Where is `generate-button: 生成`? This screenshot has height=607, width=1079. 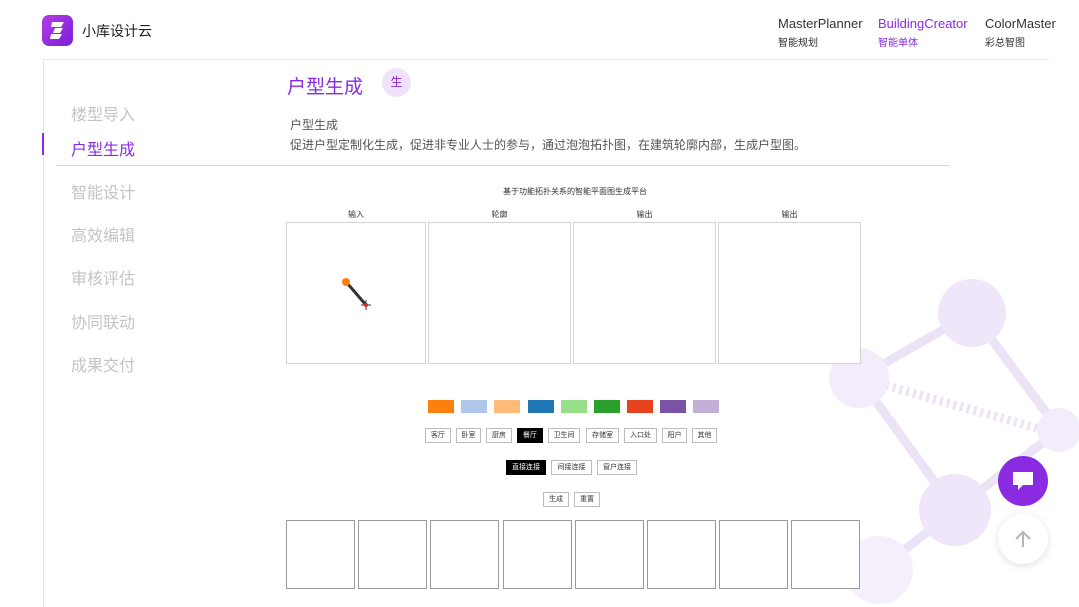 generate-button: 生成 is located at coordinates (556, 499).